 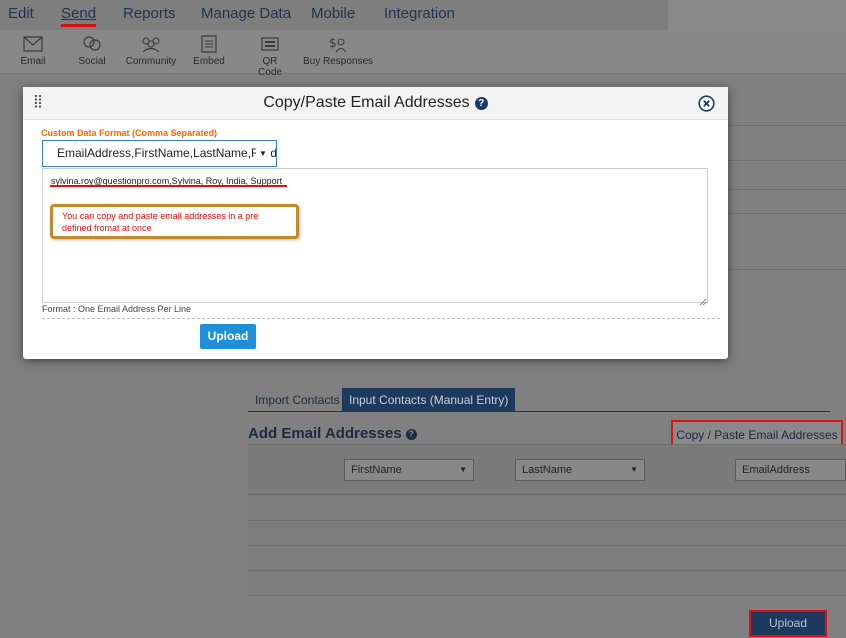 I want to click on qr-code-icon, so click(x=270, y=44).